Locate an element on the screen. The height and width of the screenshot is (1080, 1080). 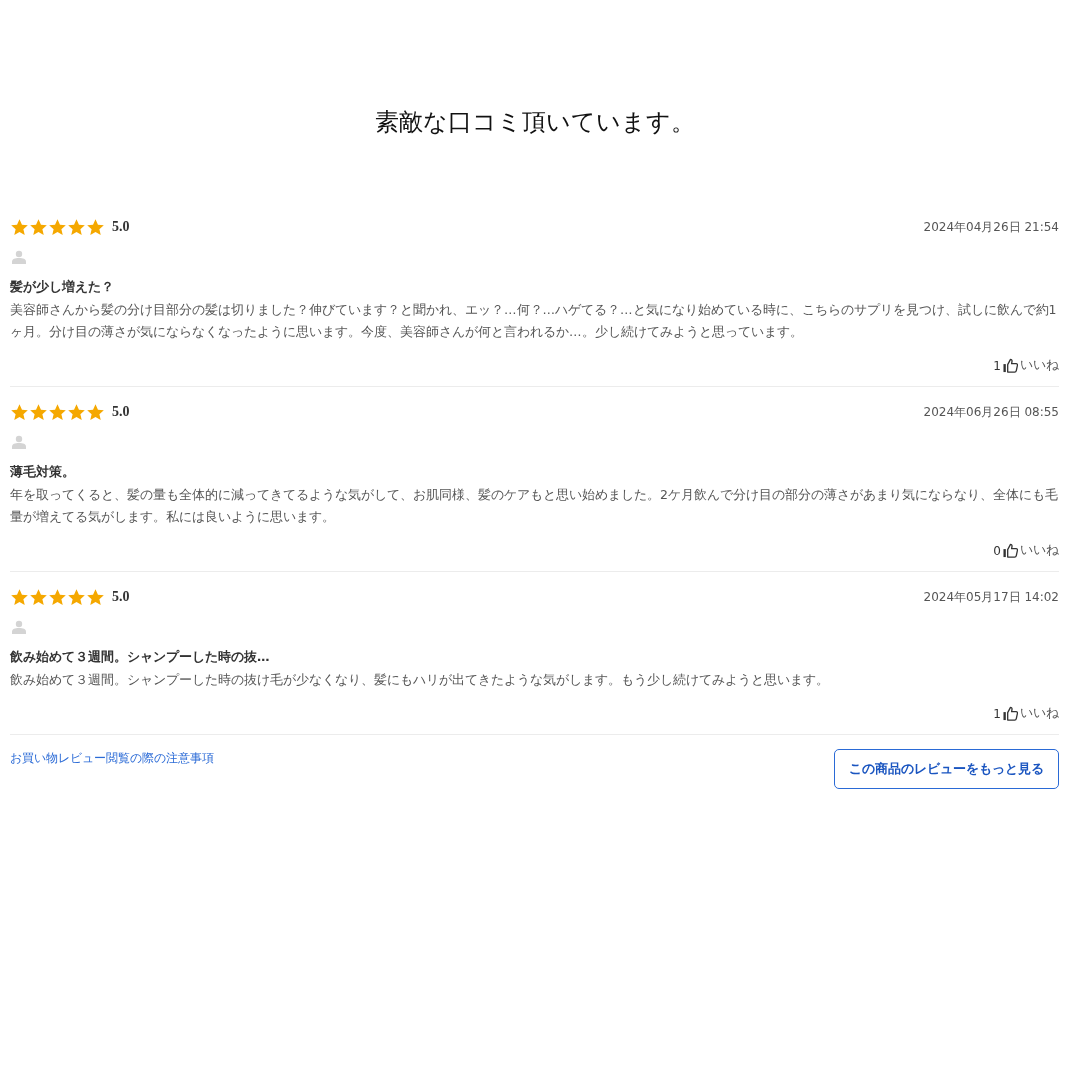
like-count: 0 is located at coordinates (997, 550).